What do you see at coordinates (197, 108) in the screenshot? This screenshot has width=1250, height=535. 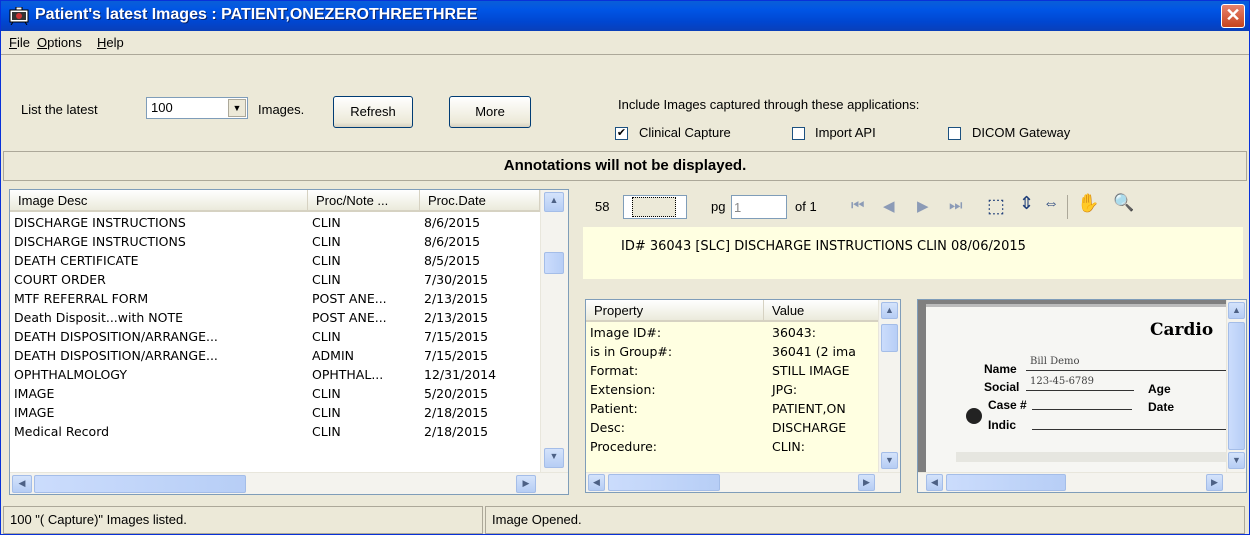 I see `image-count-dropdown: 100 ▼` at bounding box center [197, 108].